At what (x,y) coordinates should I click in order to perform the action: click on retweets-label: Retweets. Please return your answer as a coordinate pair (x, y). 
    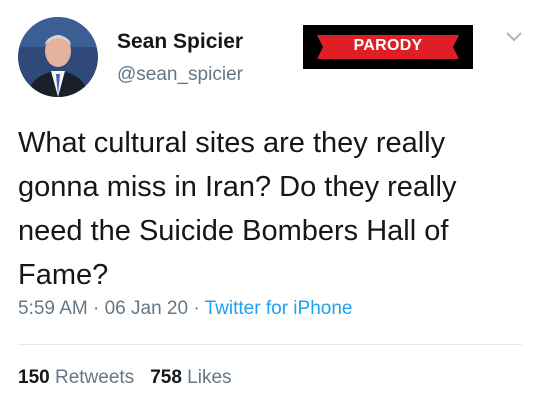
    Looking at the image, I should click on (94, 377).